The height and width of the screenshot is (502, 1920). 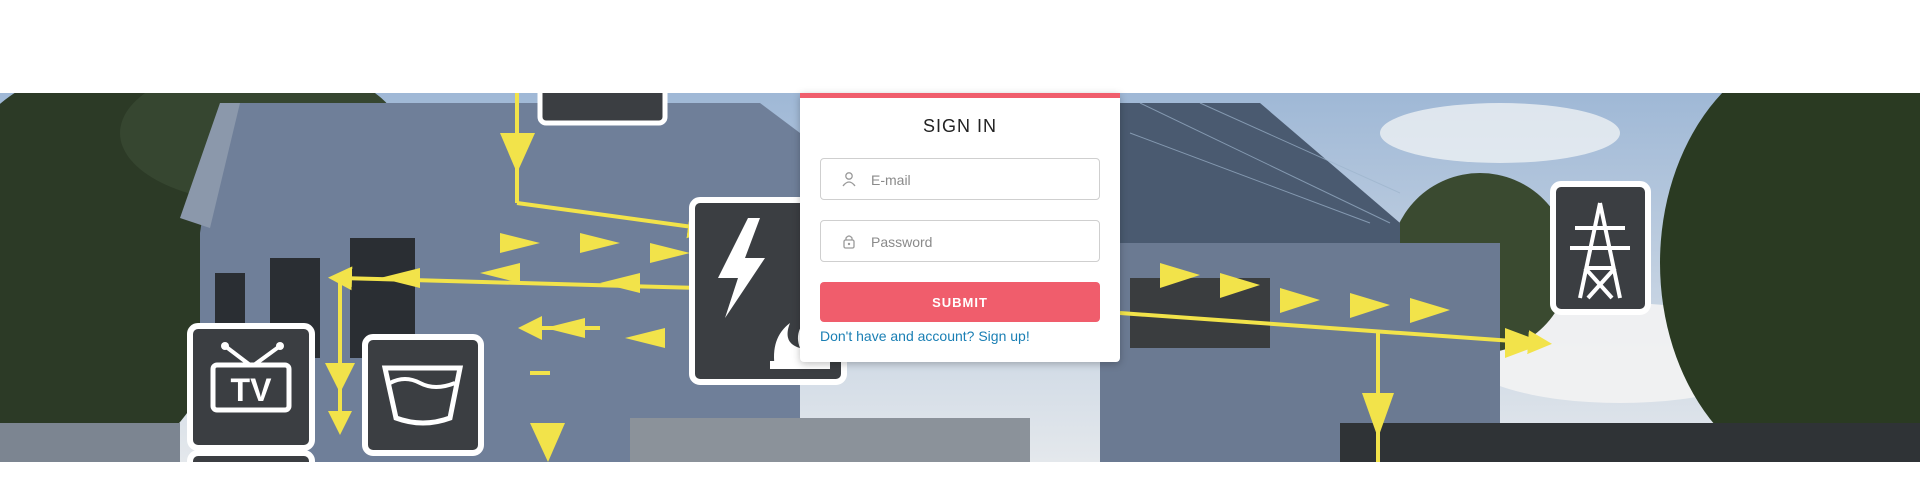 What do you see at coordinates (252, 390) in the screenshot?
I see `tv-label: TV` at bounding box center [252, 390].